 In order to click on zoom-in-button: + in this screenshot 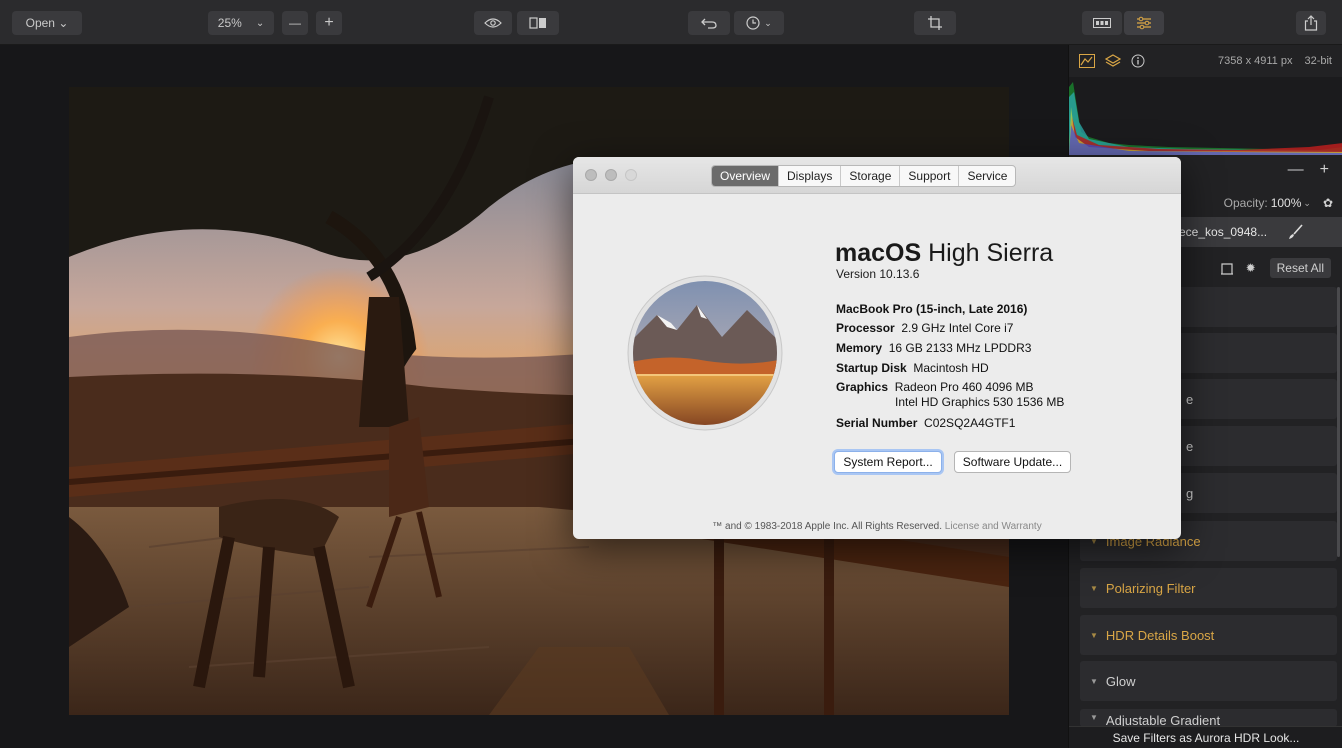, I will do `click(329, 23)`.